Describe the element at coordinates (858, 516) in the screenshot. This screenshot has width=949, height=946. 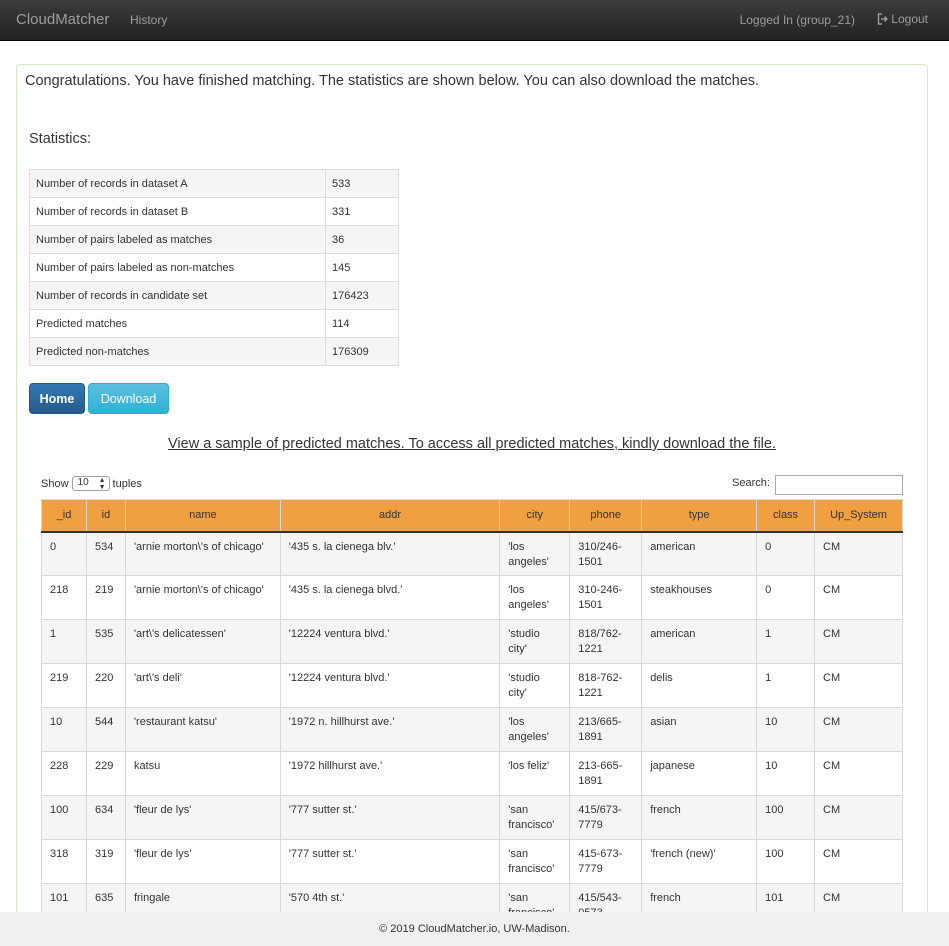
I see `column-header: Up_System` at that location.